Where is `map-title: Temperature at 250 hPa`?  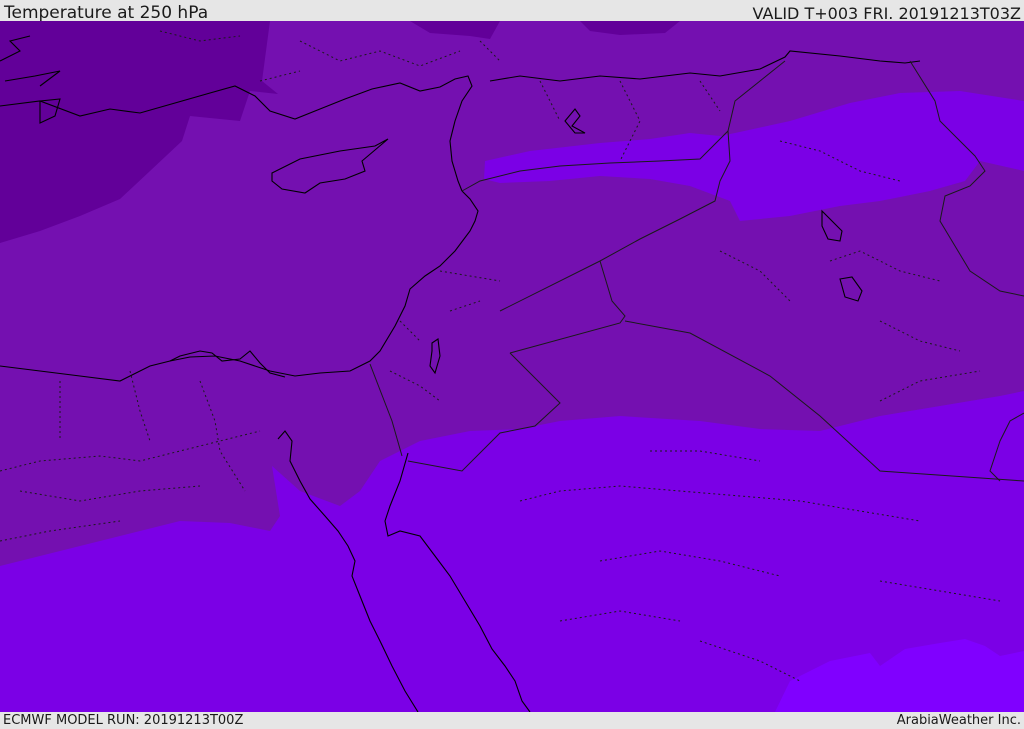
map-title: Temperature at 250 hPa is located at coordinates (106, 13).